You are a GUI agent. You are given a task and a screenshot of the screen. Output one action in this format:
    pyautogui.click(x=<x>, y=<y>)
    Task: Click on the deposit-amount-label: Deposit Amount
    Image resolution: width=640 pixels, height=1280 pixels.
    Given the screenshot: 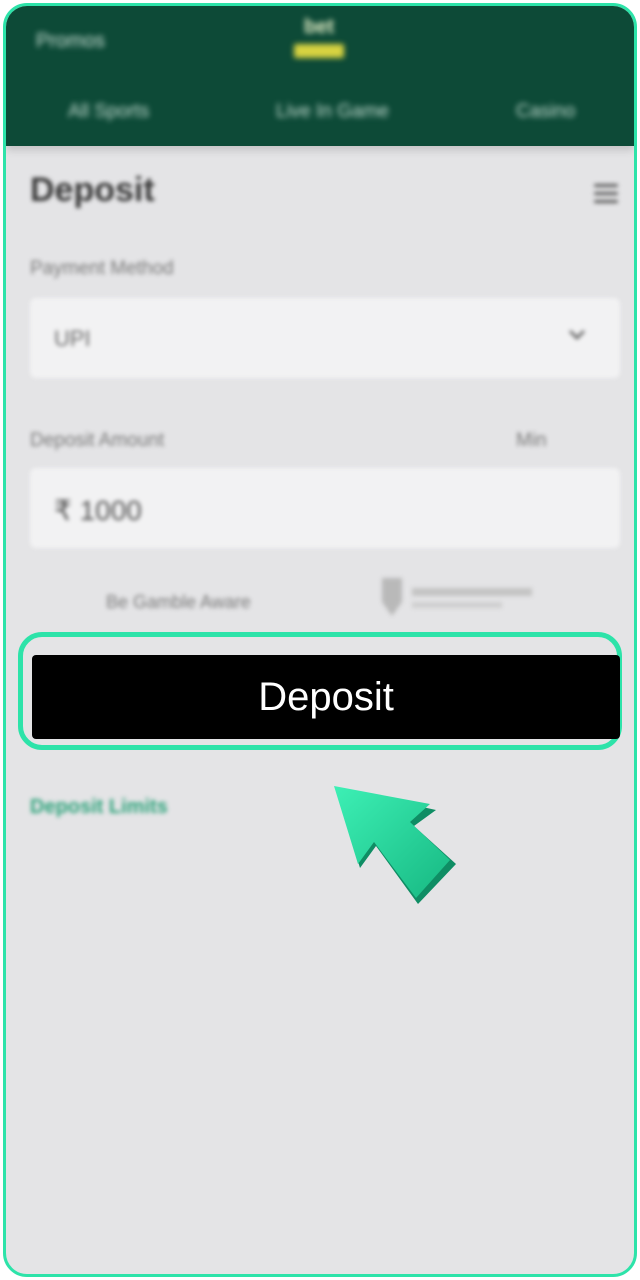 What is the action you would take?
    pyautogui.click(x=97, y=440)
    